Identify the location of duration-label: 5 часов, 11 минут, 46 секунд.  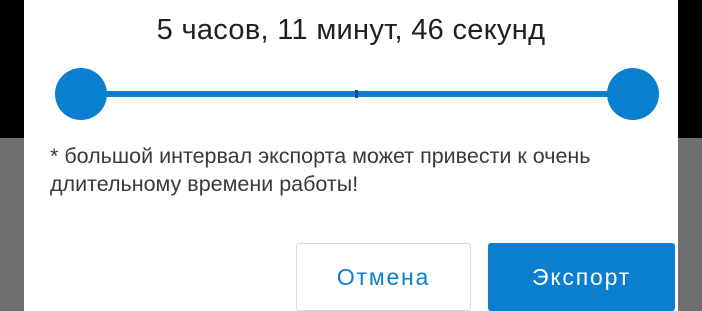
(351, 30).